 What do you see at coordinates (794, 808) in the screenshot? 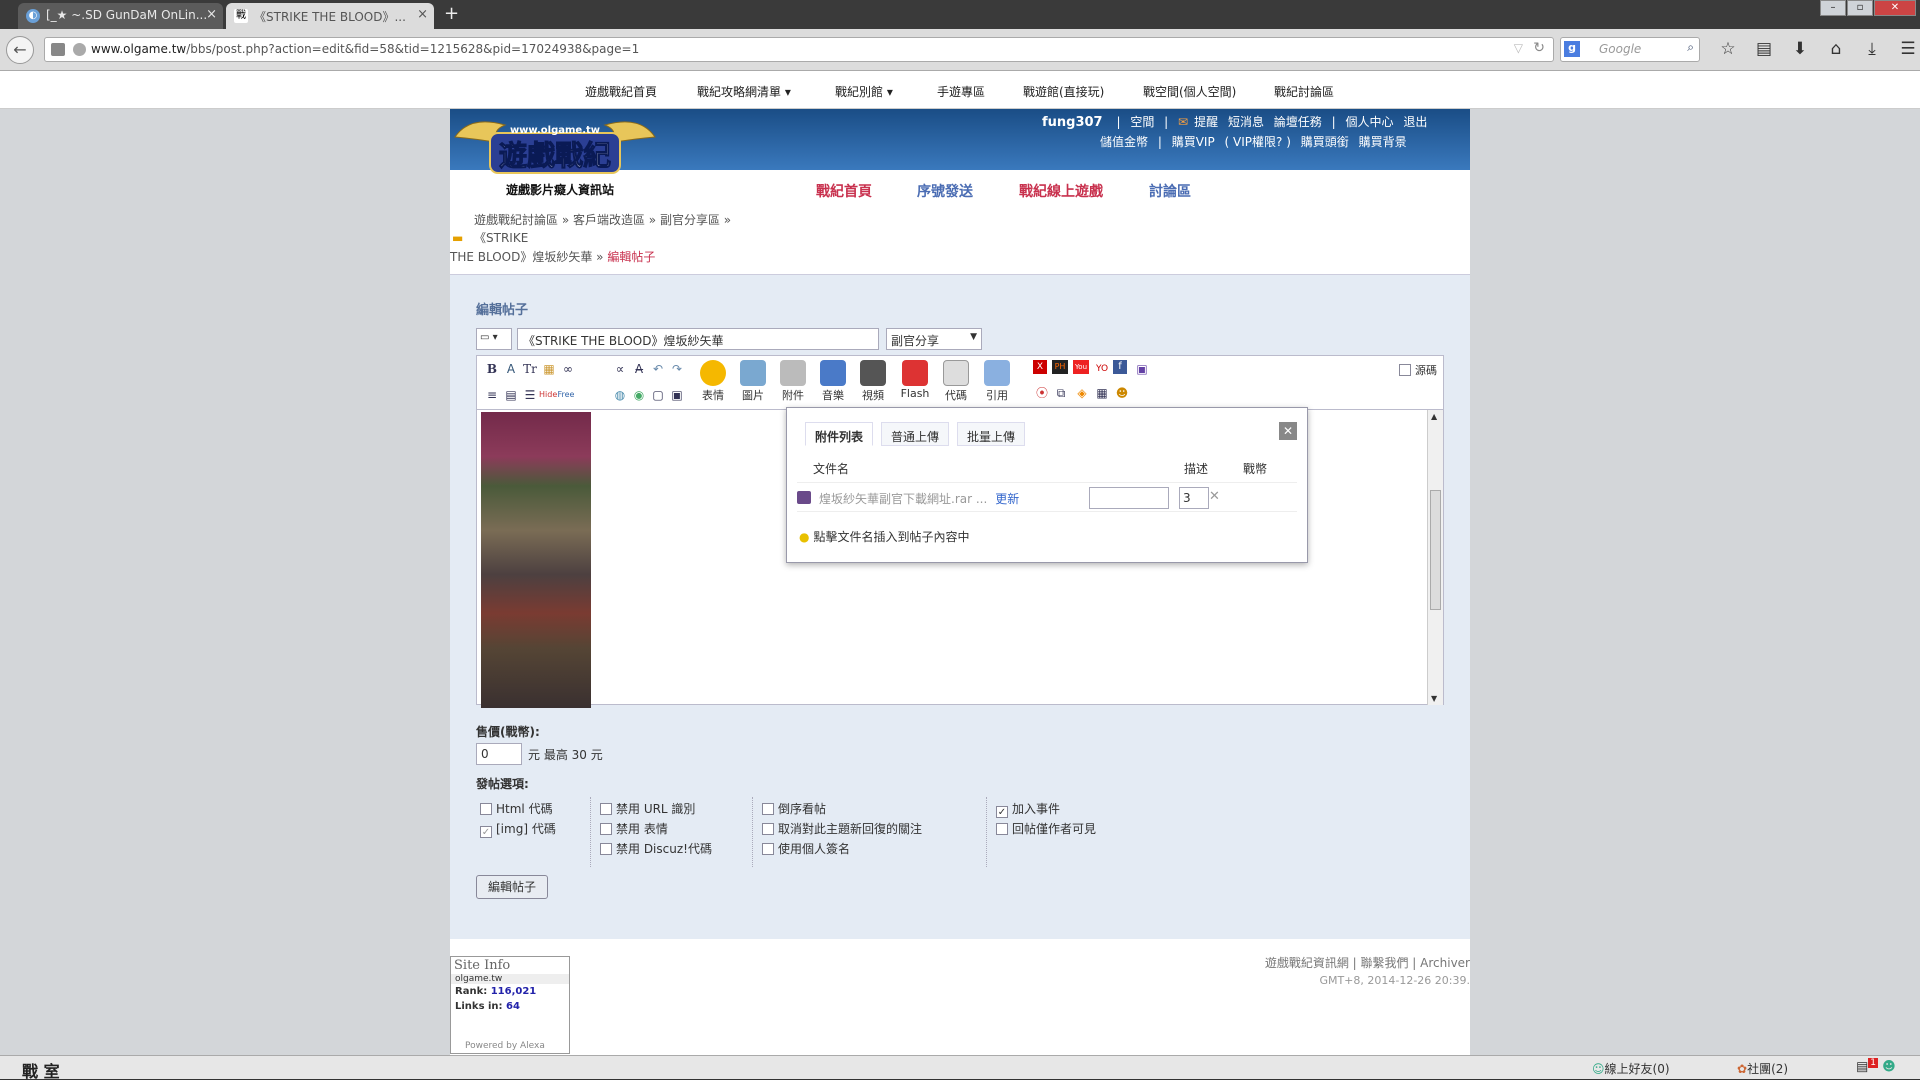
I see `opt-reverse: 倒序看帖` at bounding box center [794, 808].